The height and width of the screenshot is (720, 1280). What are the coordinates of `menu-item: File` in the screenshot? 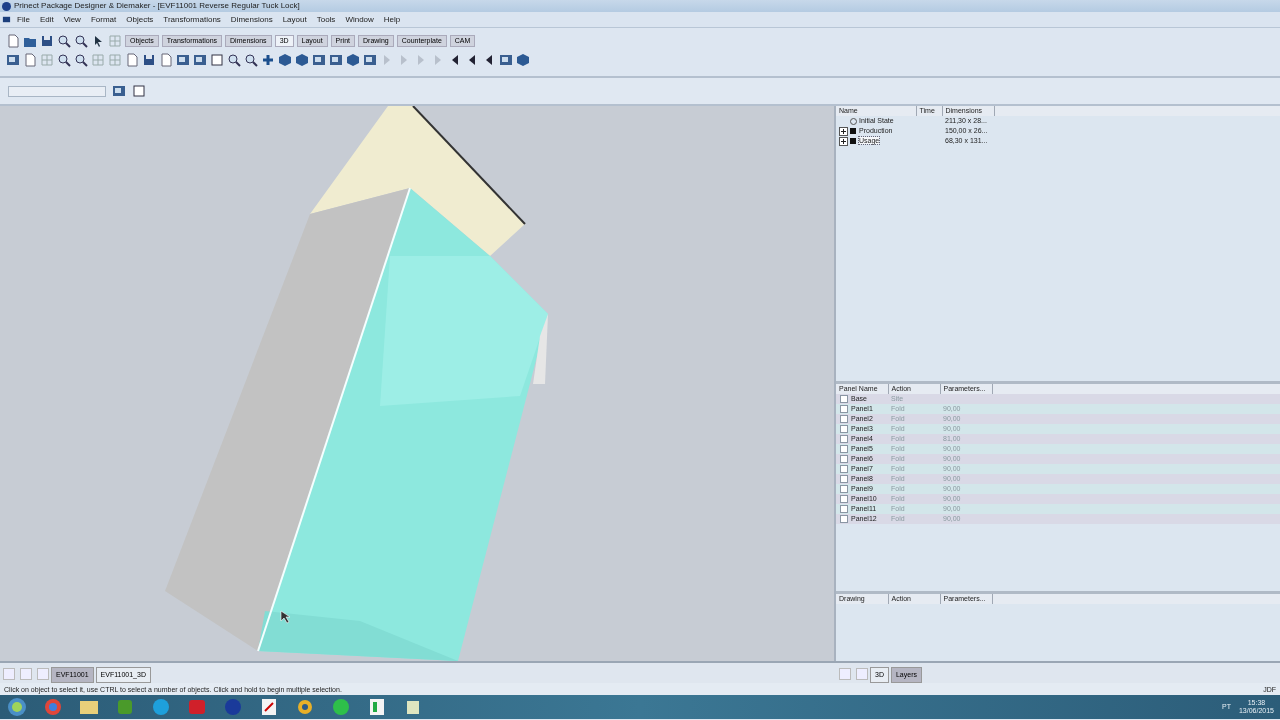 It's located at (23, 19).